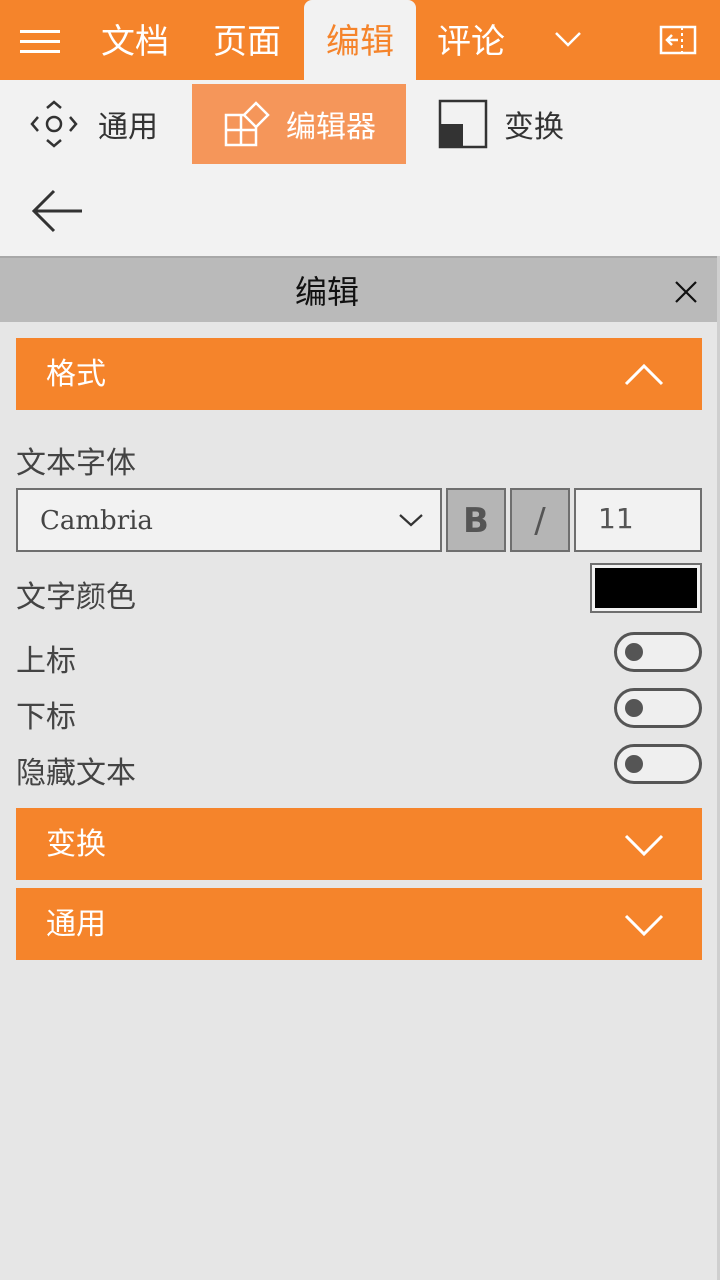  What do you see at coordinates (128, 127) in the screenshot?
I see `ribbon-general-label: 通用` at bounding box center [128, 127].